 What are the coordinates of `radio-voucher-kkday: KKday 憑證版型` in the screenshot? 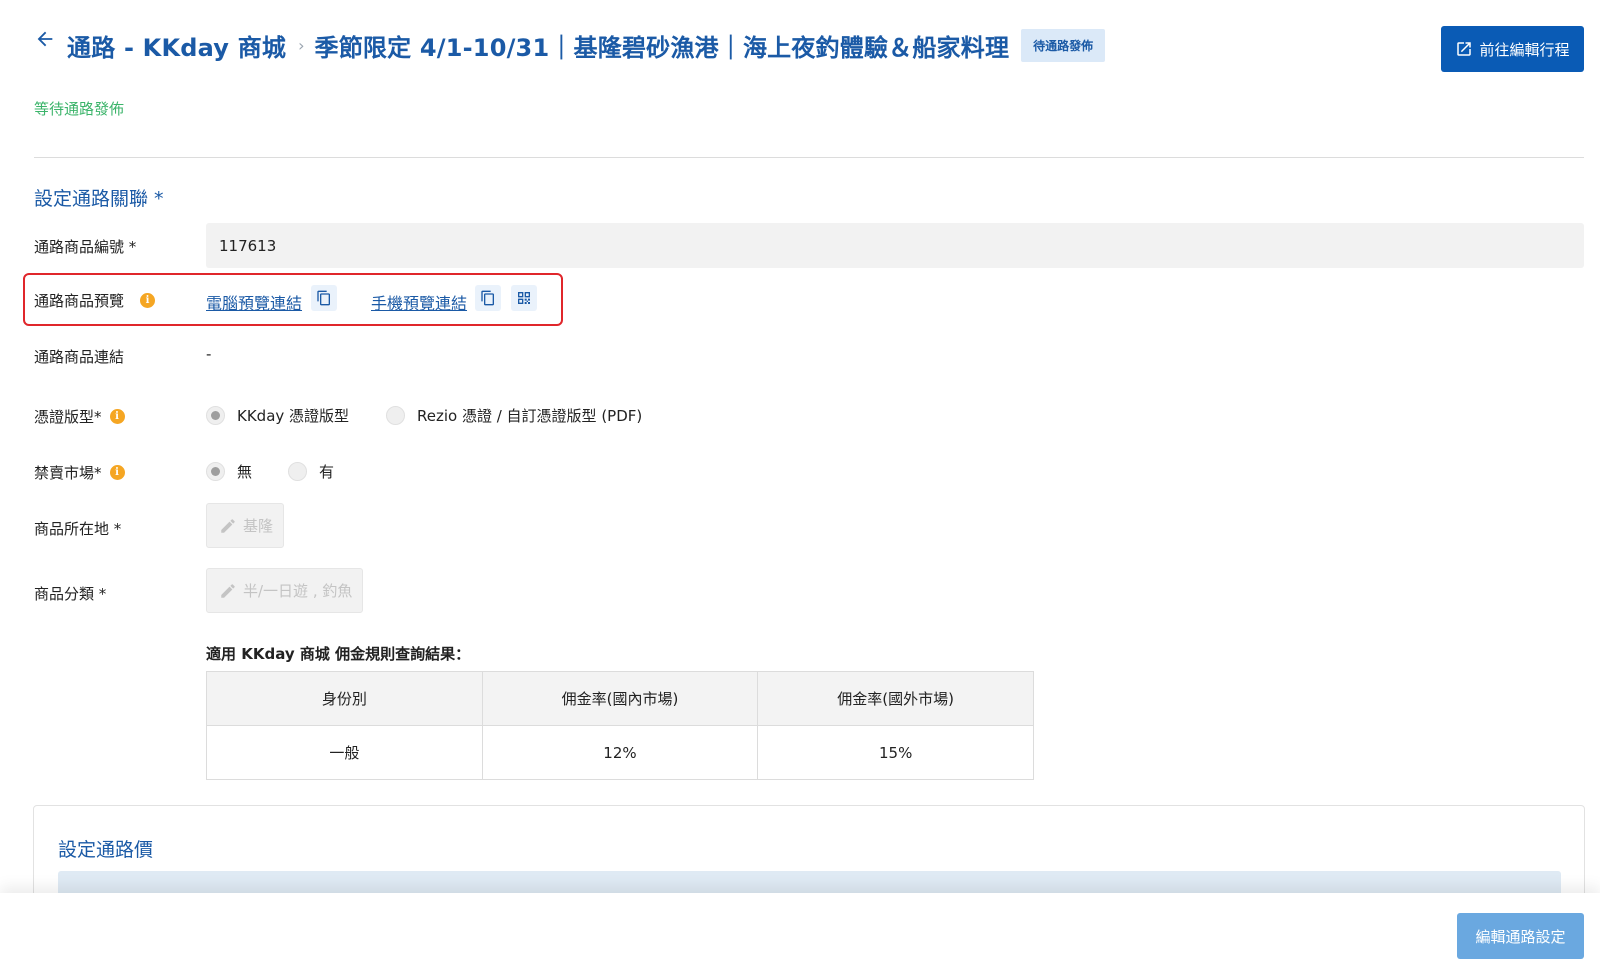 It's located at (277, 415).